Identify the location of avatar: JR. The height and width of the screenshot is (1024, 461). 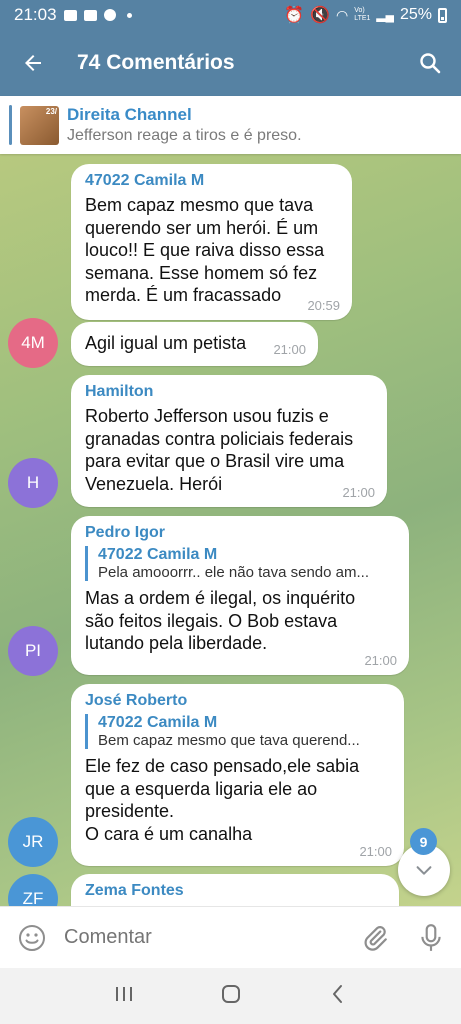
(33, 842).